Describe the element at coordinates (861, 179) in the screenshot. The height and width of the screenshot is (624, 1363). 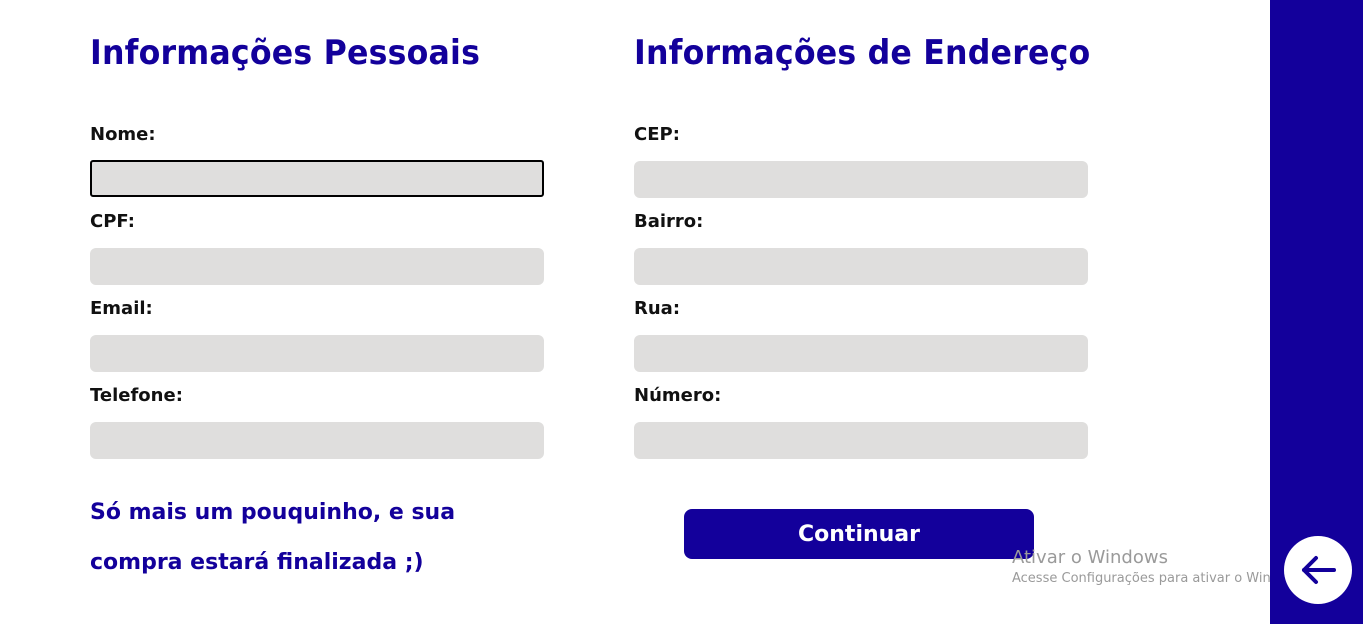
I see `cep-input` at that location.